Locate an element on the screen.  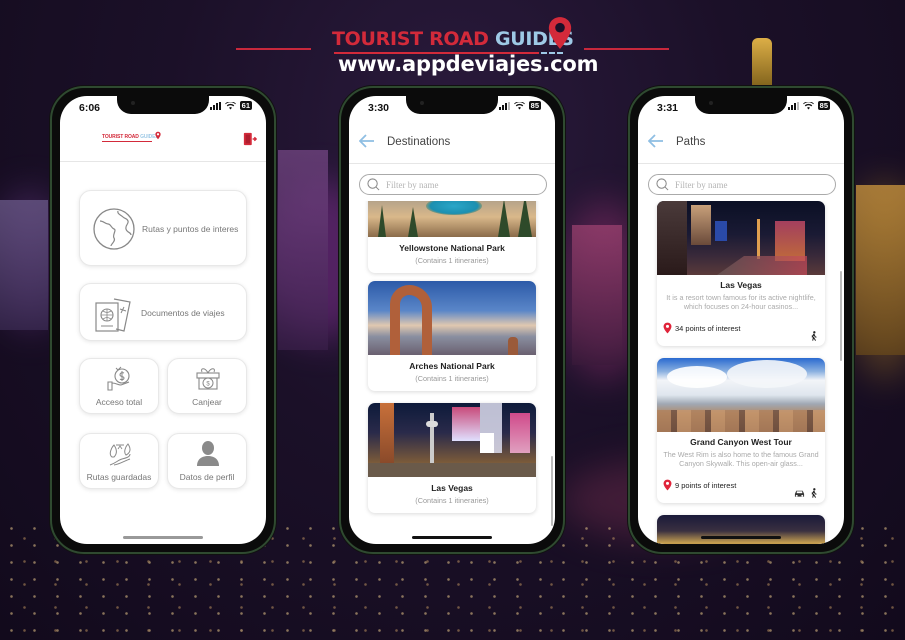
brand-title-red: TOURIST ROAD is located at coordinates (413, 39).